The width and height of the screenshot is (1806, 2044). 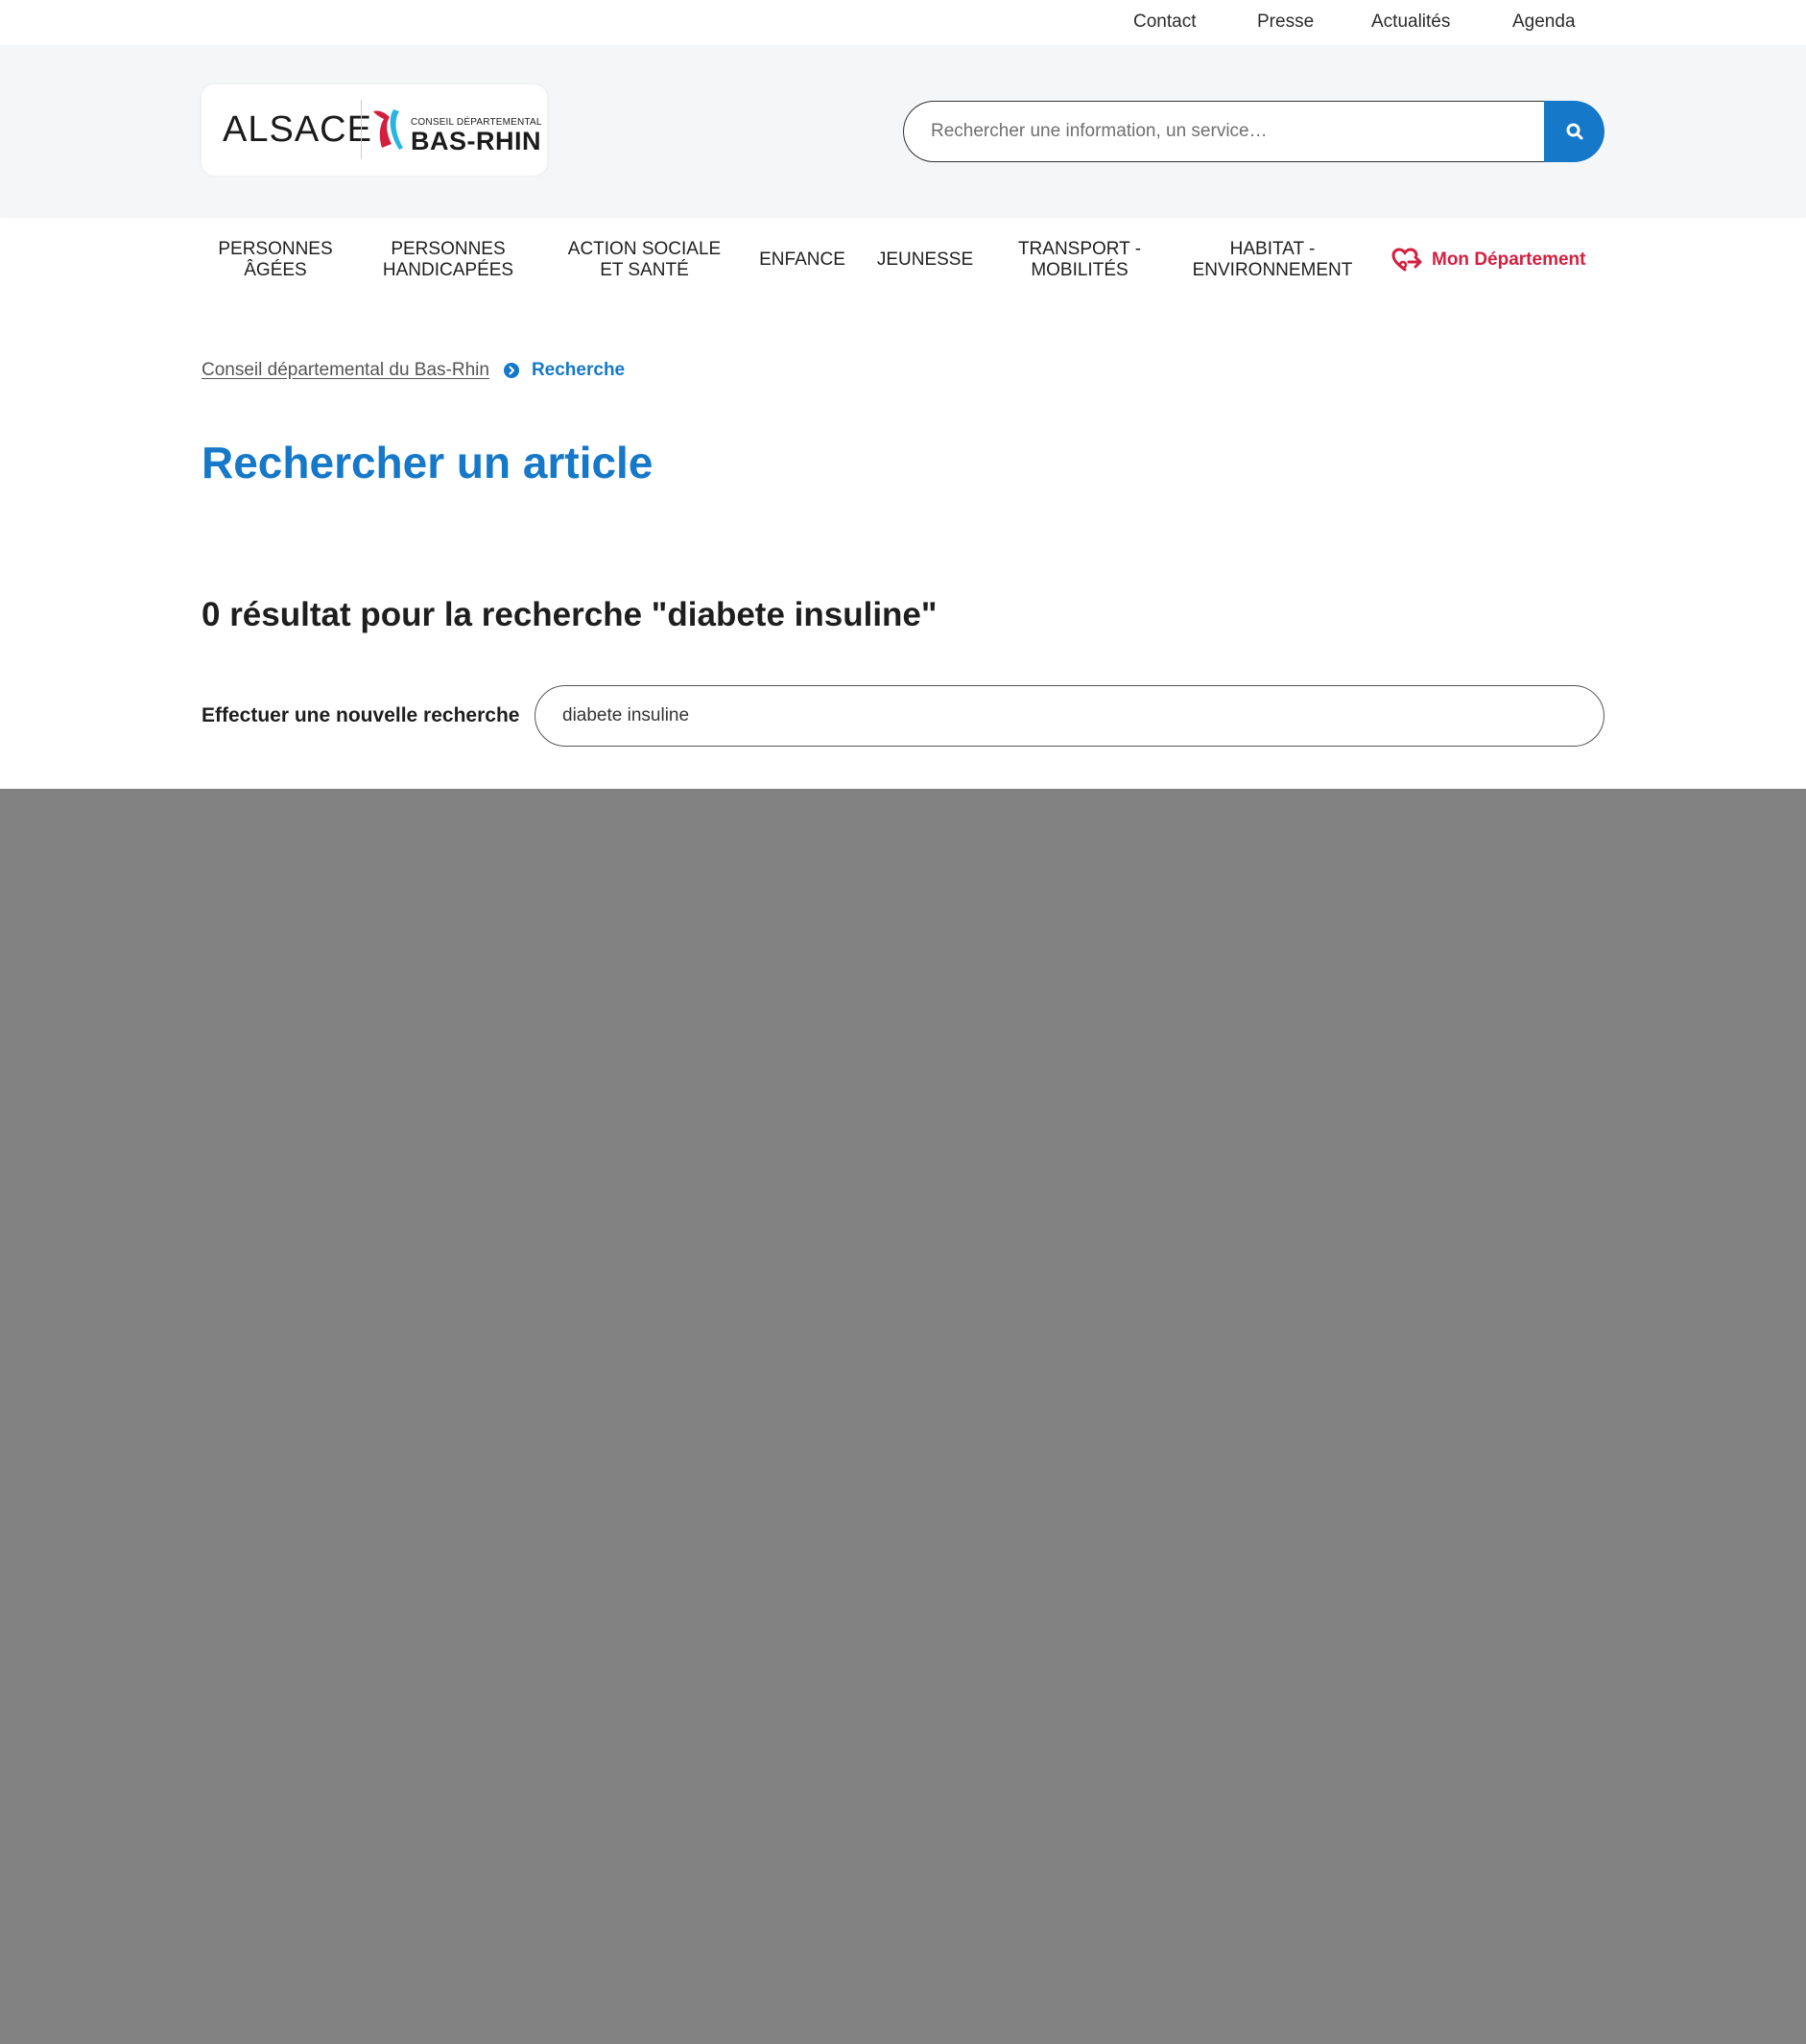 What do you see at coordinates (1509, 260) in the screenshot?
I see `mon-departement-label: Mon Département` at bounding box center [1509, 260].